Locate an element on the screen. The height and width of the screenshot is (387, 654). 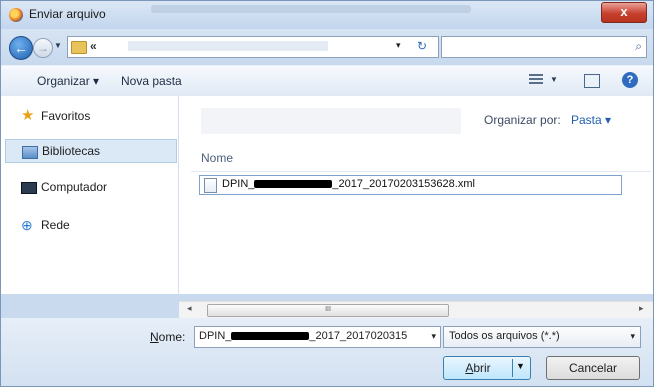
file-row: DPIN_ _2017_20170203153628.xml is located at coordinates (410, 185).